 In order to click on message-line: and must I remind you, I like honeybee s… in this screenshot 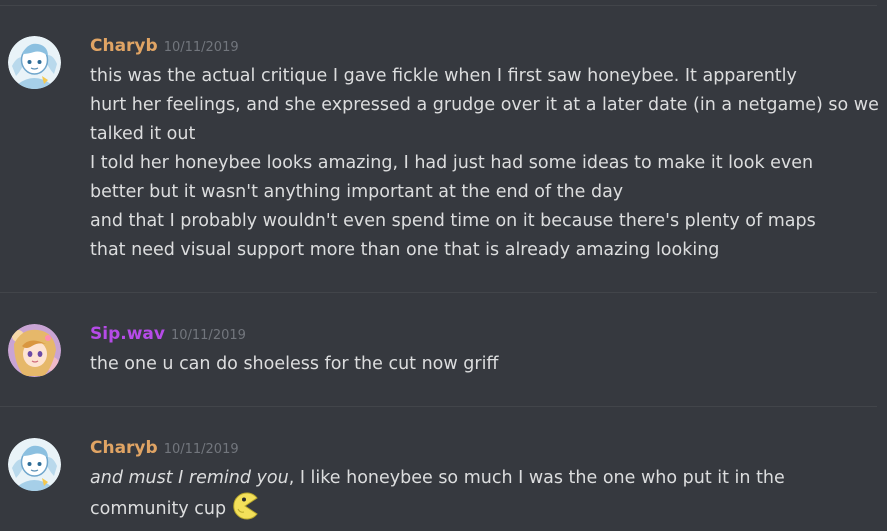, I will do `click(437, 478)`.